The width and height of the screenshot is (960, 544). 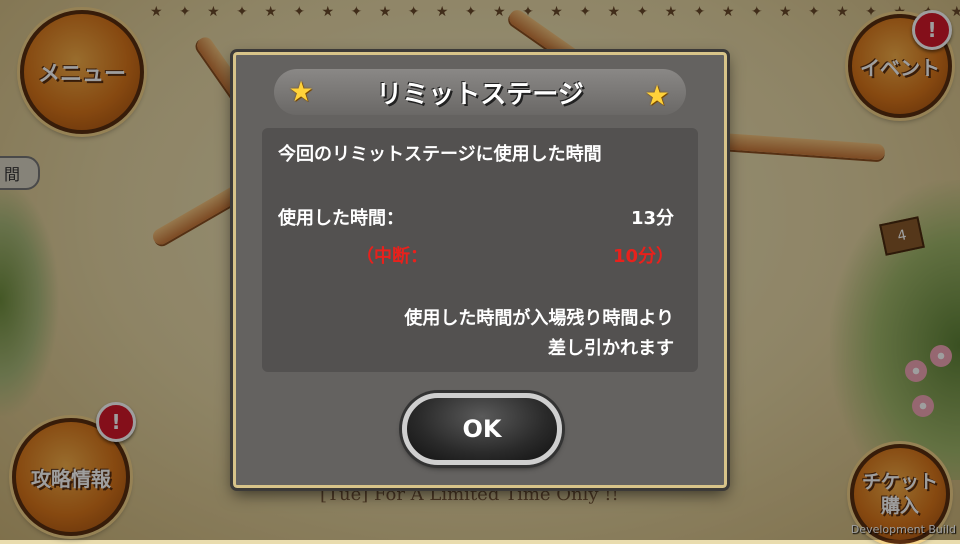 What do you see at coordinates (643, 256) in the screenshot?
I see `interrupt-value: 10分）` at bounding box center [643, 256].